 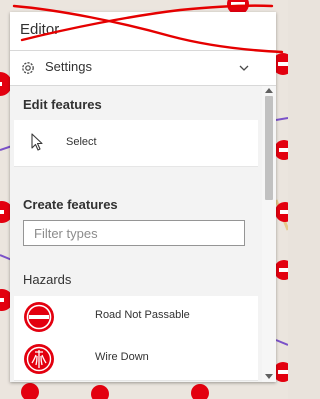 I want to click on scroll-thumb, so click(x=269, y=148).